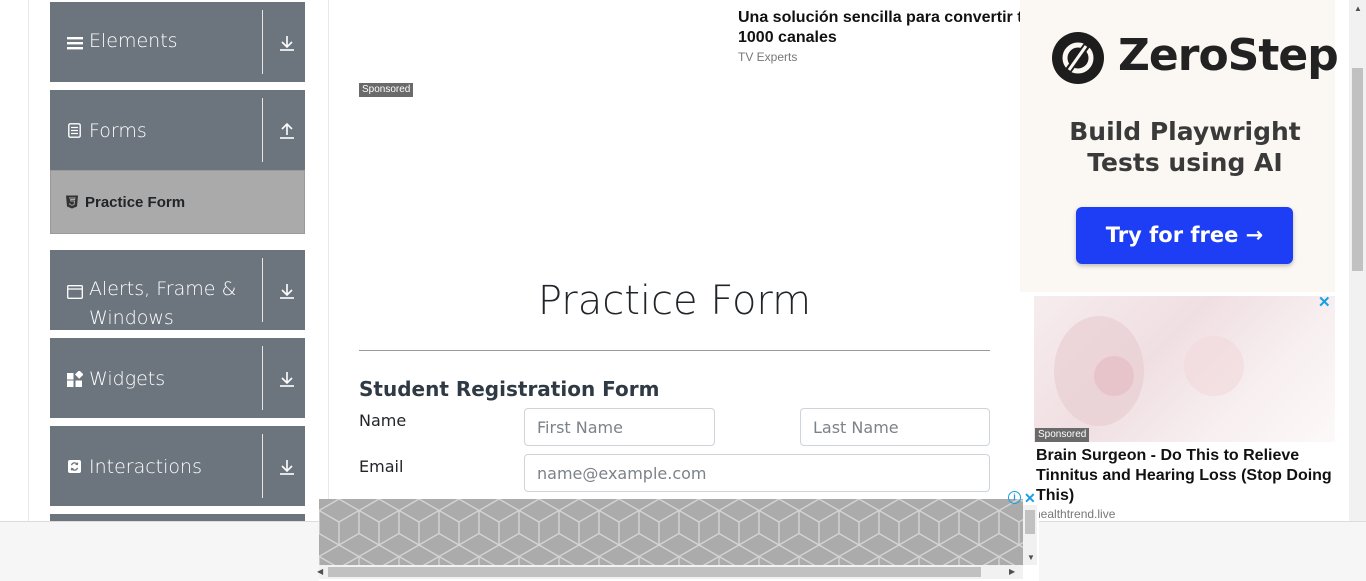 The width and height of the screenshot is (1366, 581). Describe the element at coordinates (72, 202) in the screenshot. I see `html5-icon` at that location.